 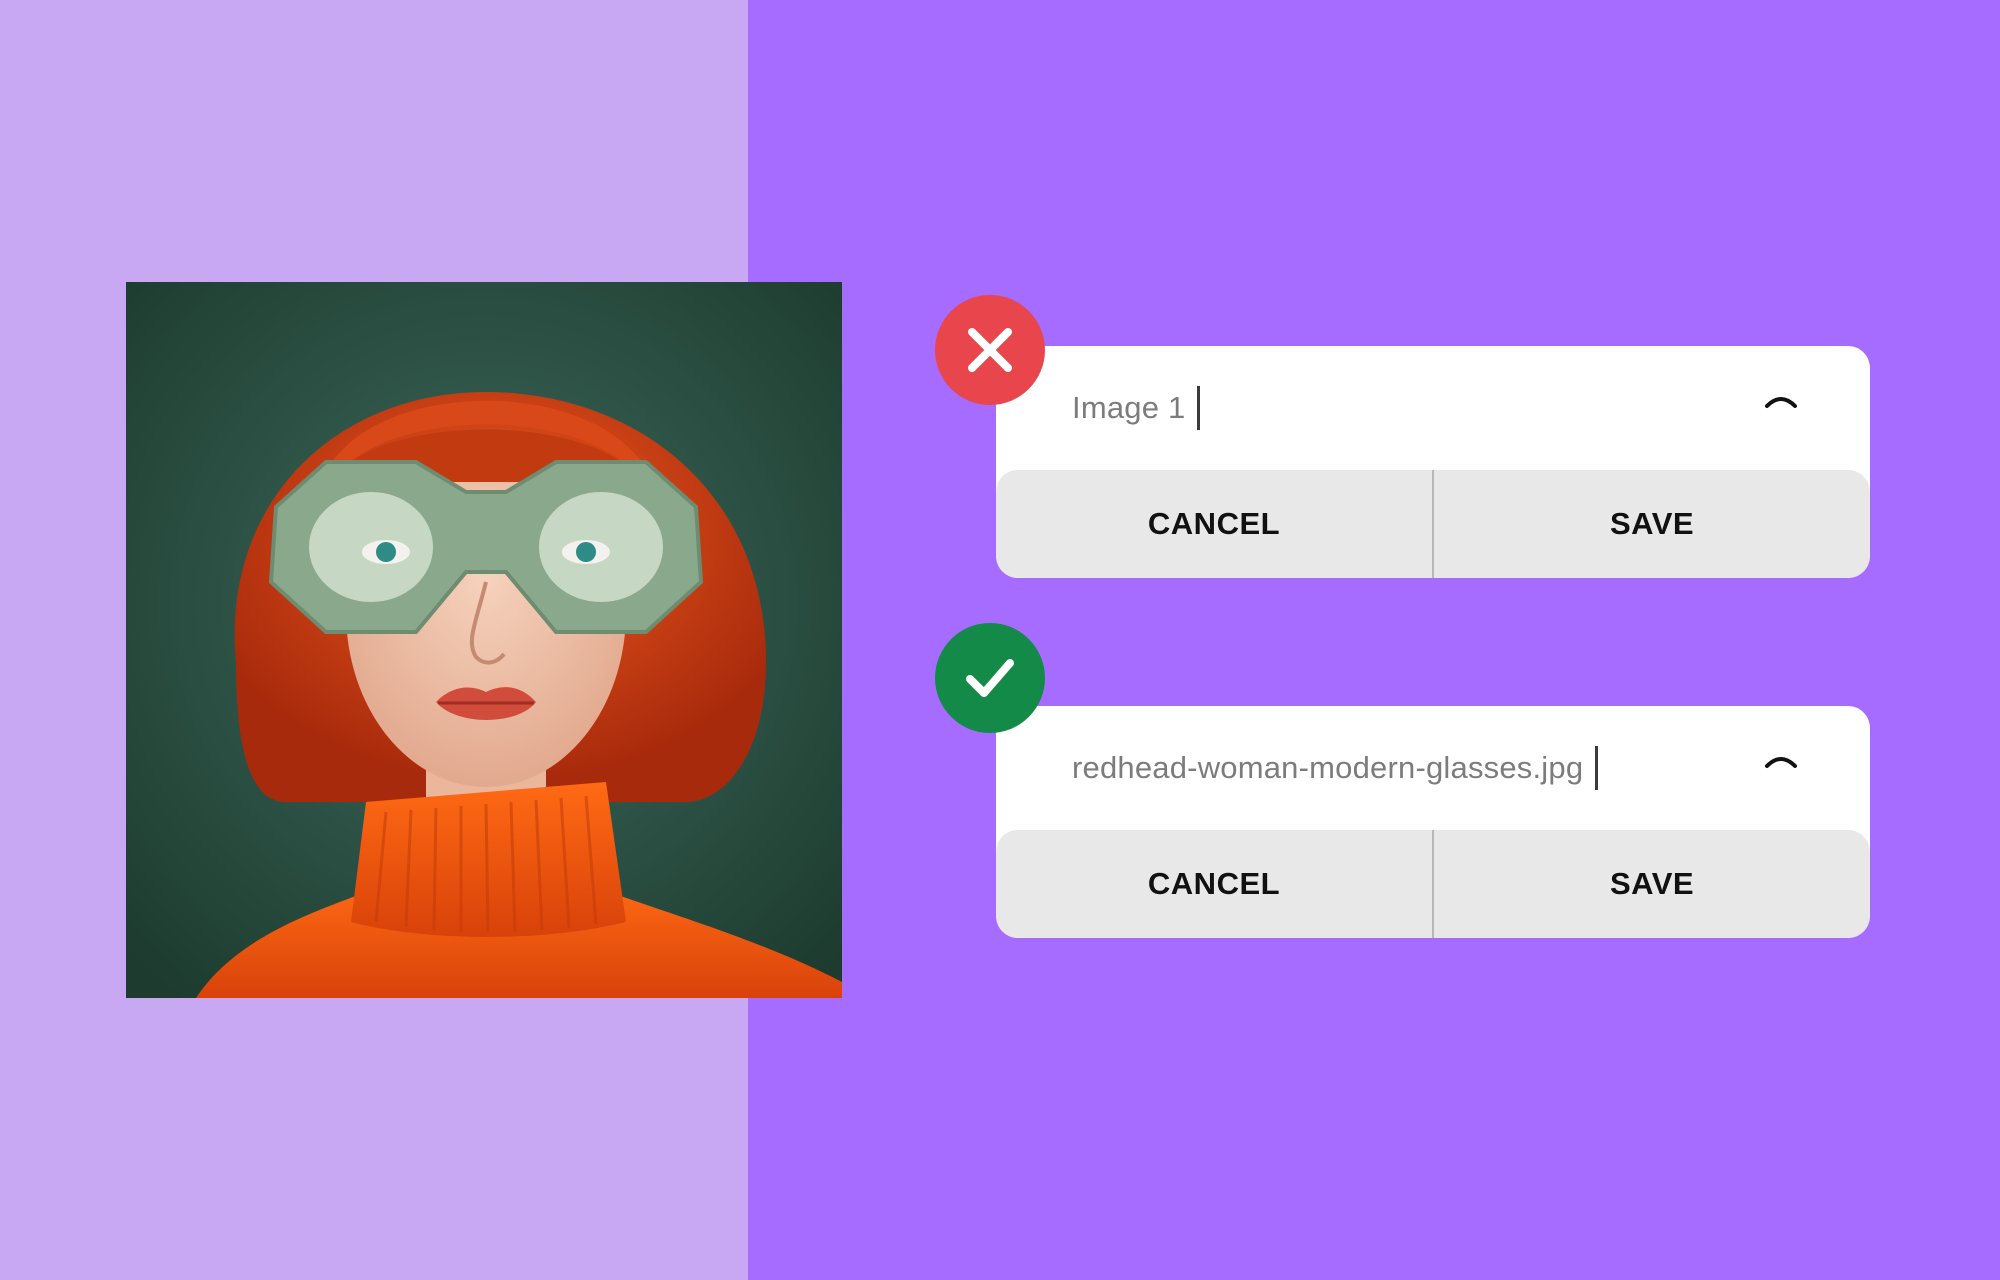 What do you see at coordinates (1328, 767) in the screenshot?
I see `filename-value: redhead-woman-modern-glasses.jpg` at bounding box center [1328, 767].